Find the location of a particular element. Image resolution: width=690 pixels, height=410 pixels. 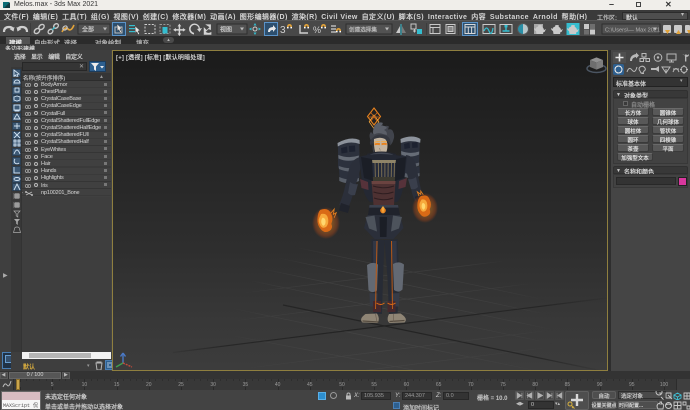

svg-text: [+] [透视] [标准] [默认明暗处理] is located at coordinates (160, 58).